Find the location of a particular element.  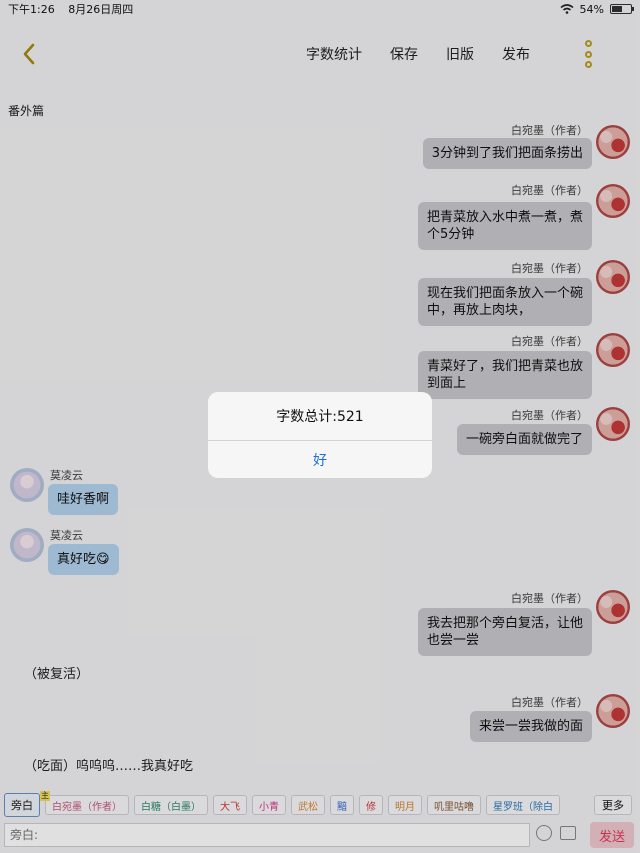

alert-title: 字数总计:521 is located at coordinates (320, 416).